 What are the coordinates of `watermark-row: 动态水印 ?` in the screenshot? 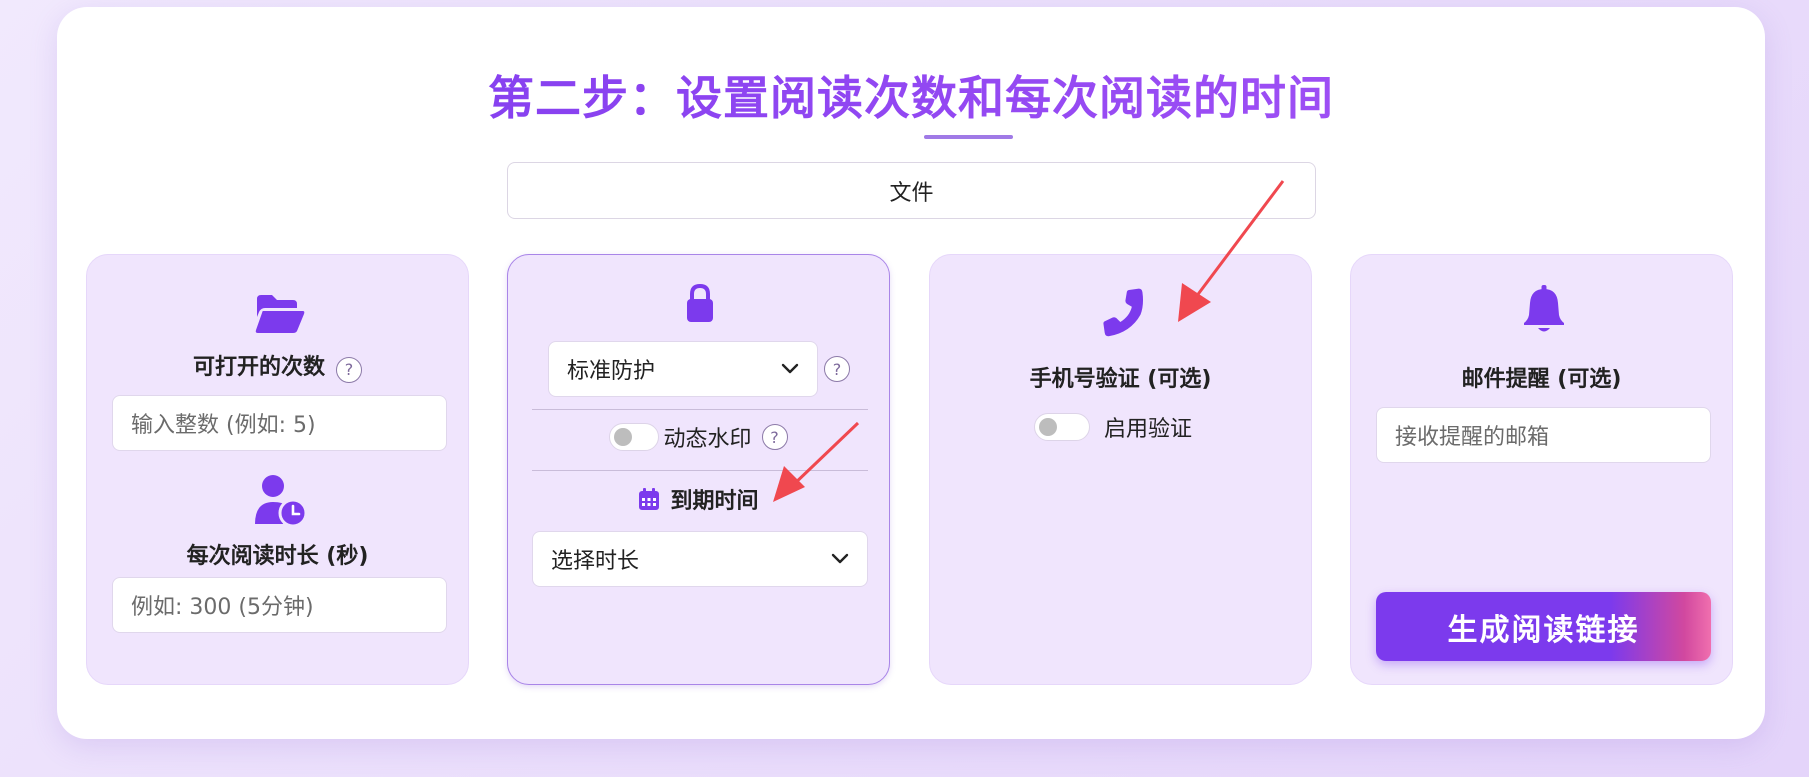 It's located at (698, 437).